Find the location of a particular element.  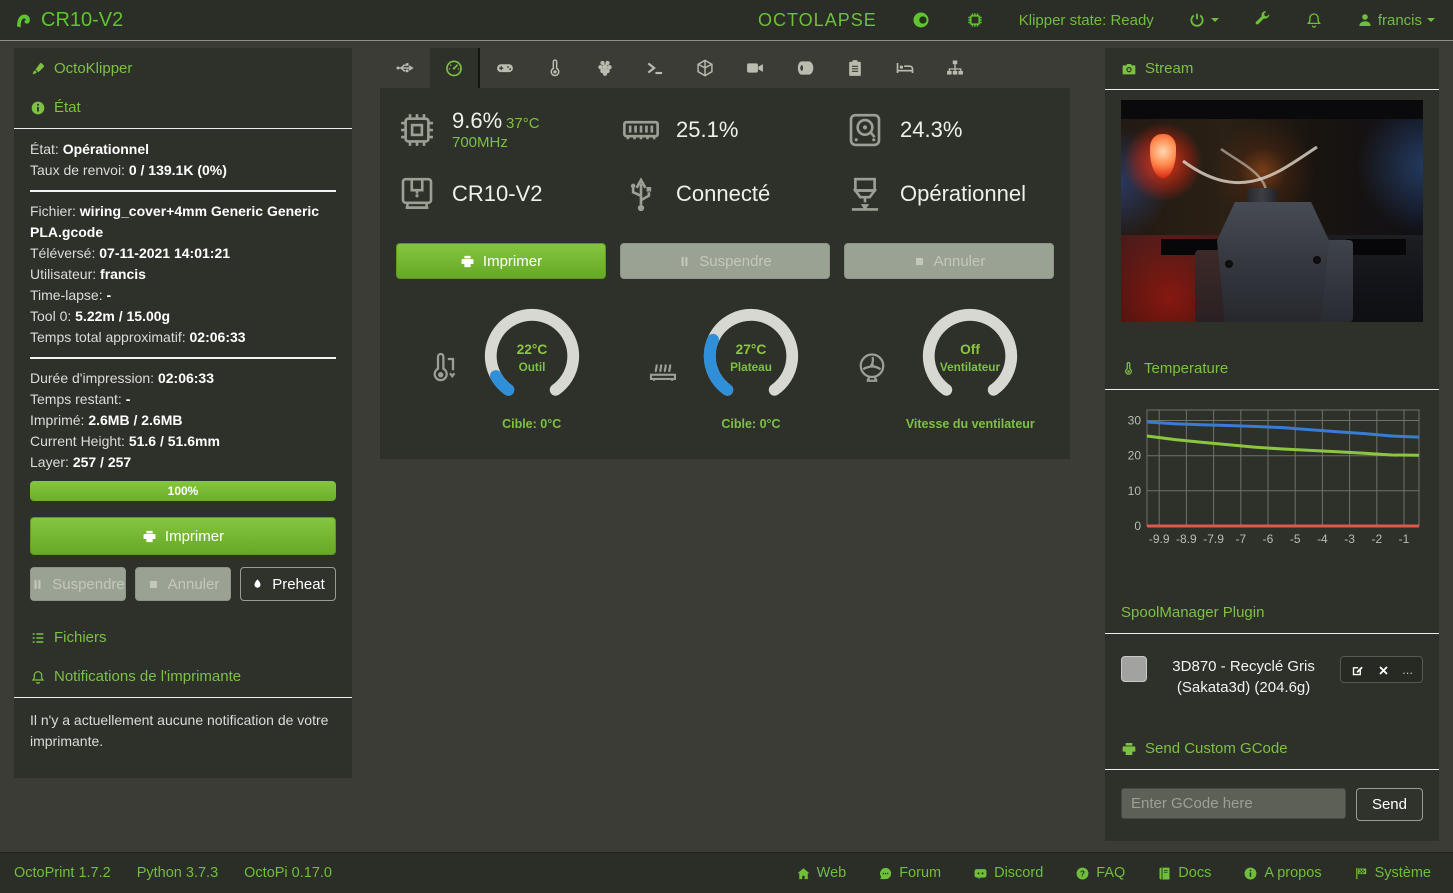

footer-link-label: Web is located at coordinates (831, 873).